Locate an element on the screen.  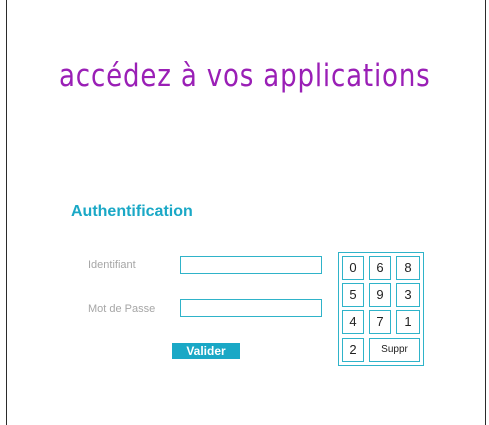
keypad-key-2: 2 is located at coordinates (353, 350).